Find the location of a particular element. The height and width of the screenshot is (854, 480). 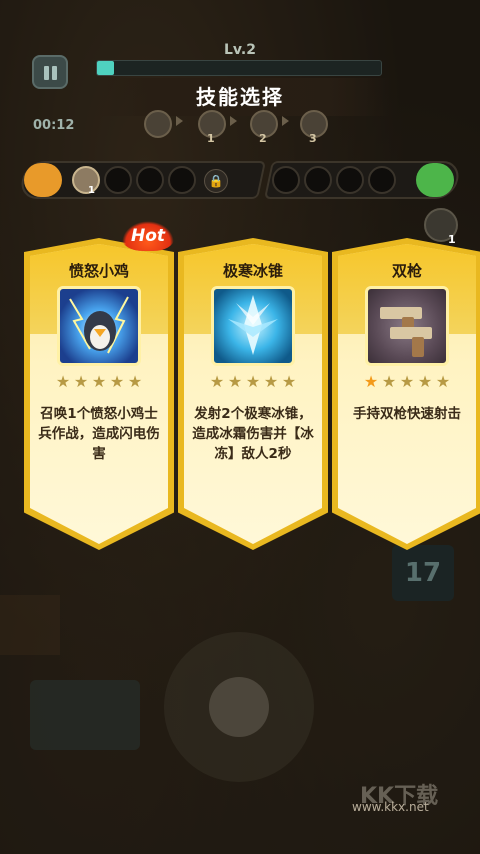

shield-icon is located at coordinates (435, 180).